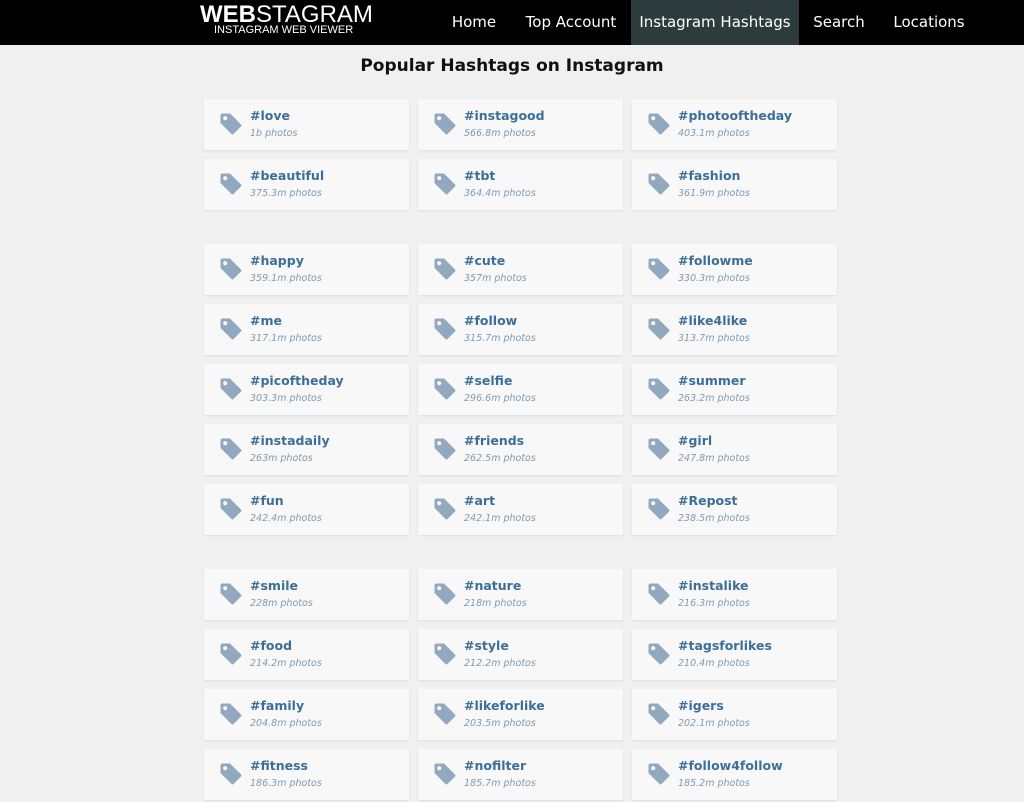 The image size is (1024, 802). I want to click on hashtag-card: #summer 263.2m photos, so click(734, 389).